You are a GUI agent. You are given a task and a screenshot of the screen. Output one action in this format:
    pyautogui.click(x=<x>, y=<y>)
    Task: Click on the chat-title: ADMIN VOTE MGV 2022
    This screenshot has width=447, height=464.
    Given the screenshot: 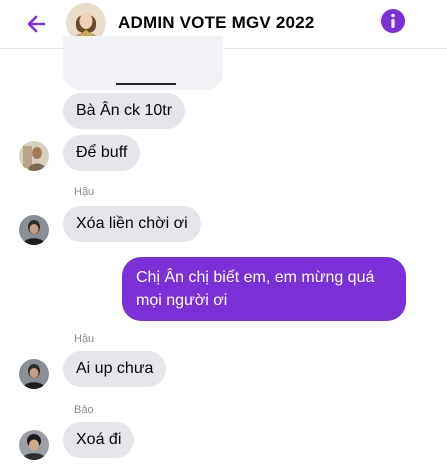 What is the action you would take?
    pyautogui.click(x=216, y=22)
    